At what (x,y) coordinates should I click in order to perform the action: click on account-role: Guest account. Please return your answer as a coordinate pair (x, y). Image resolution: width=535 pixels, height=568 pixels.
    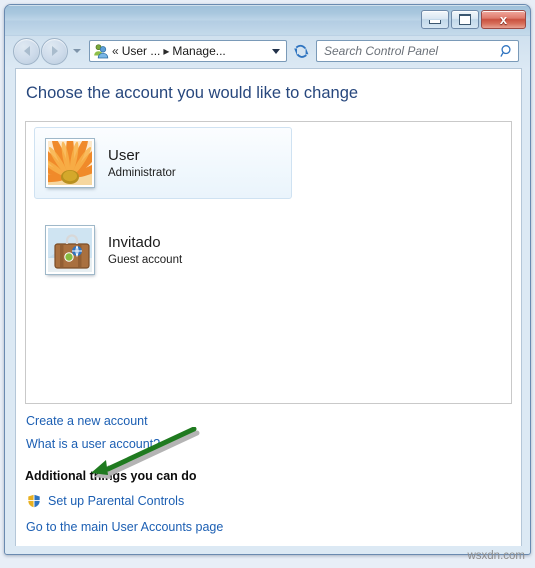
    Looking at the image, I should click on (145, 260).